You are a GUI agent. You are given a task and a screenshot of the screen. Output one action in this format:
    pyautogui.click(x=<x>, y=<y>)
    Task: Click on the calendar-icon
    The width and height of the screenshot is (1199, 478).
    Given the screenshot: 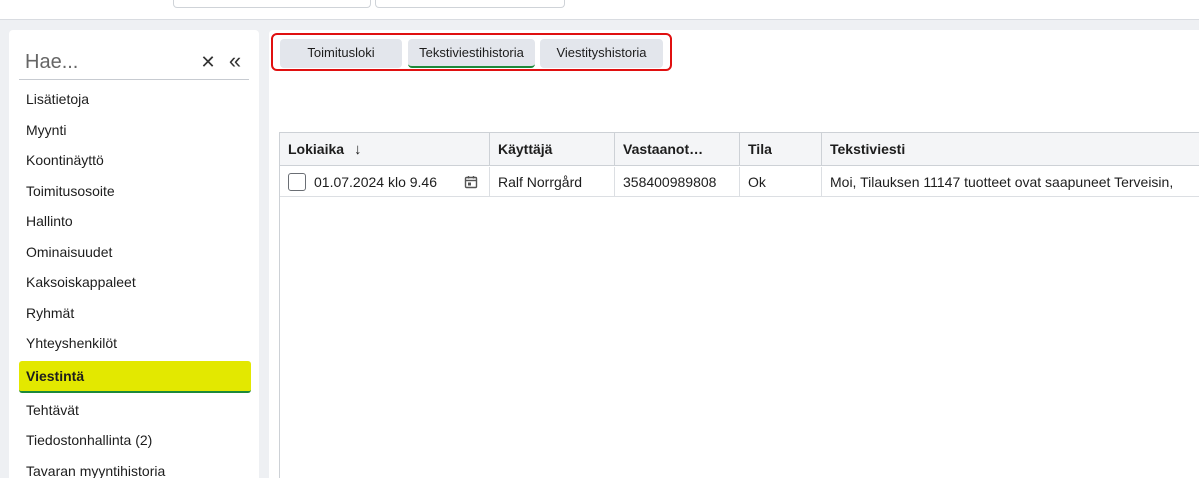 What is the action you would take?
    pyautogui.click(x=471, y=182)
    